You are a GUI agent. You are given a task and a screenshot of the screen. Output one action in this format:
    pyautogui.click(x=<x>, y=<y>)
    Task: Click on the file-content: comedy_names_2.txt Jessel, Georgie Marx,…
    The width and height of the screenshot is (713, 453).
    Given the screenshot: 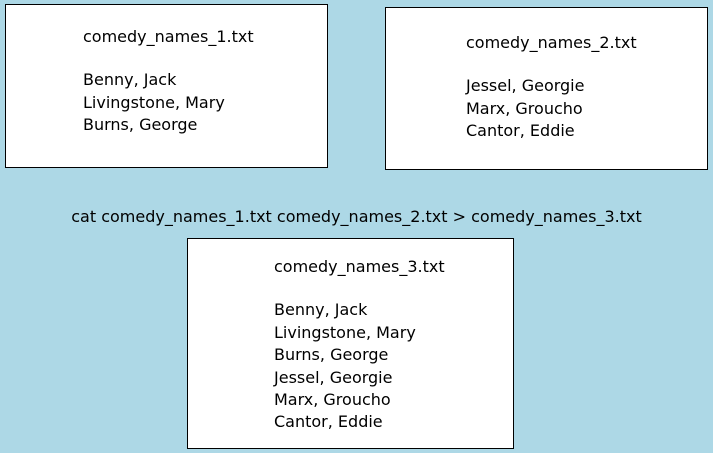 What is the action you would take?
    pyautogui.click(x=551, y=87)
    